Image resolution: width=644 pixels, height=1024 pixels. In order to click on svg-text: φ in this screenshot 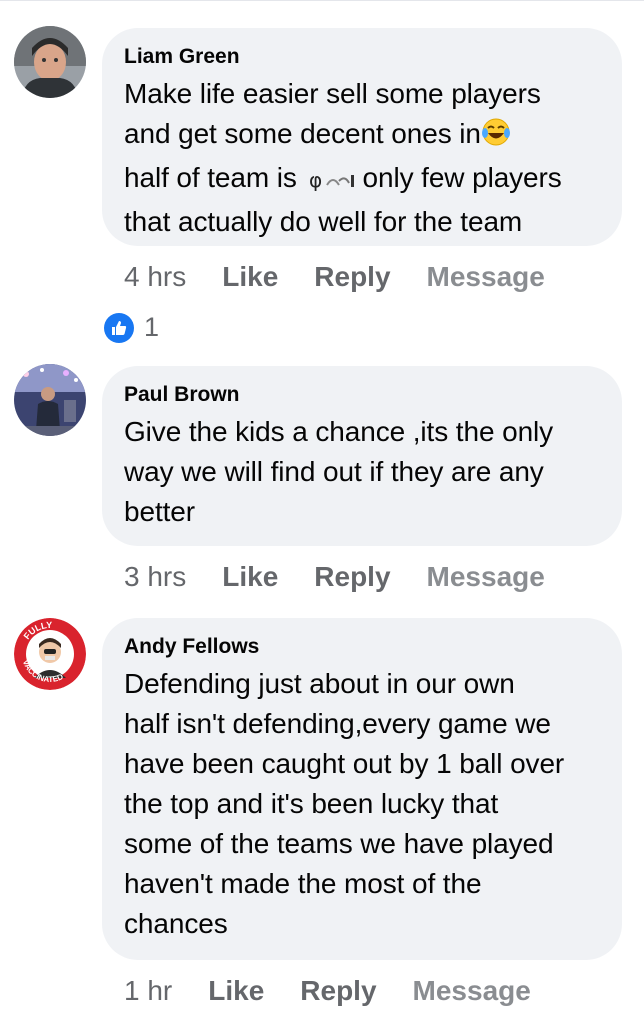, I will do `click(315, 179)`.